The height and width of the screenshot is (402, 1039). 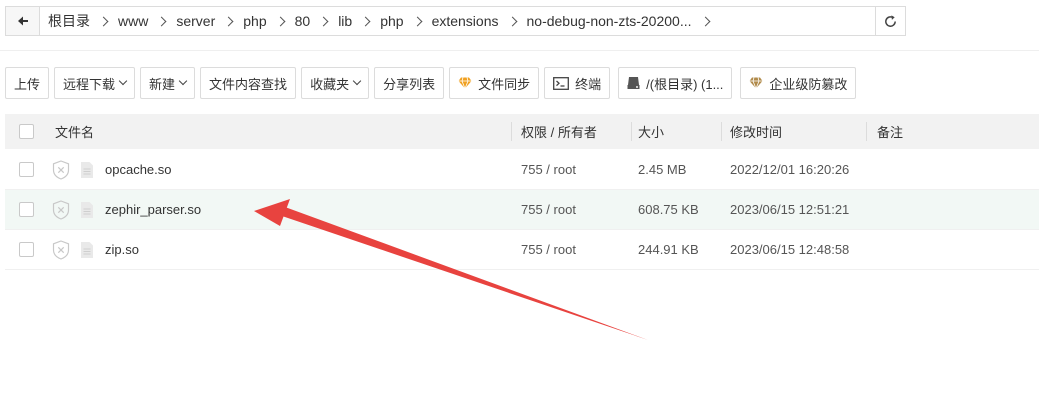 What do you see at coordinates (798, 83) in the screenshot?
I see `enterprise-tamper-button: 企业级防篡改` at bounding box center [798, 83].